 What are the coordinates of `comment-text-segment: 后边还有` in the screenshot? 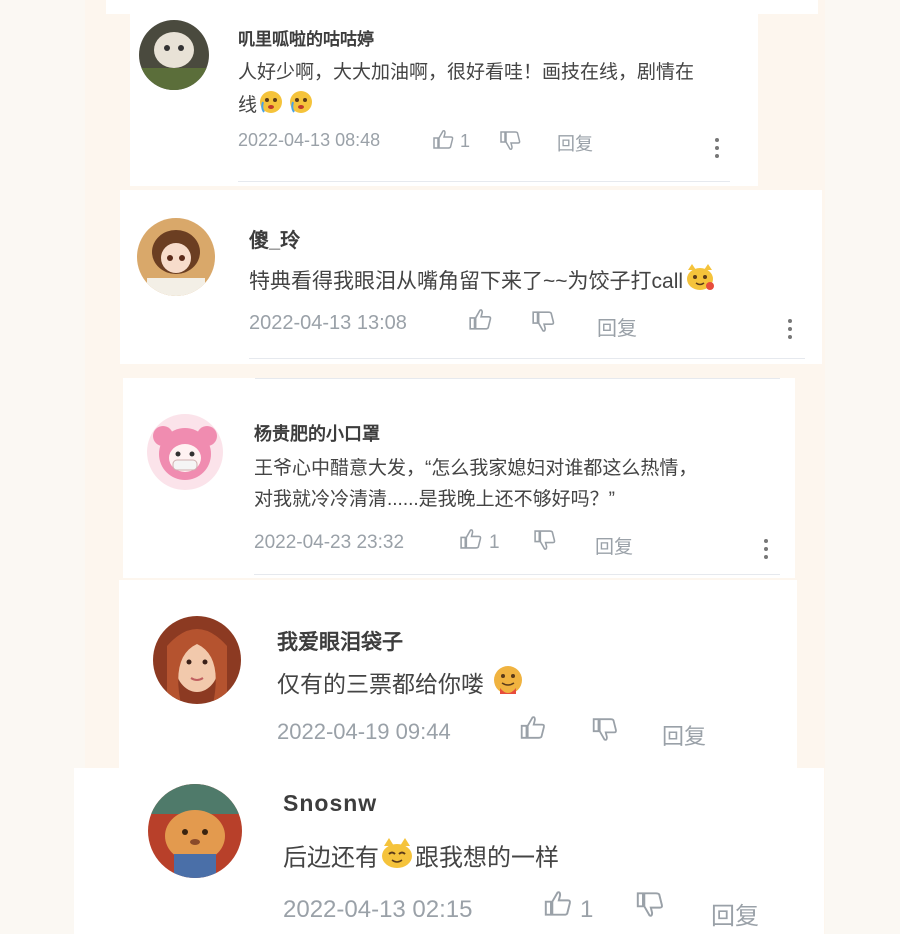 It's located at (331, 858).